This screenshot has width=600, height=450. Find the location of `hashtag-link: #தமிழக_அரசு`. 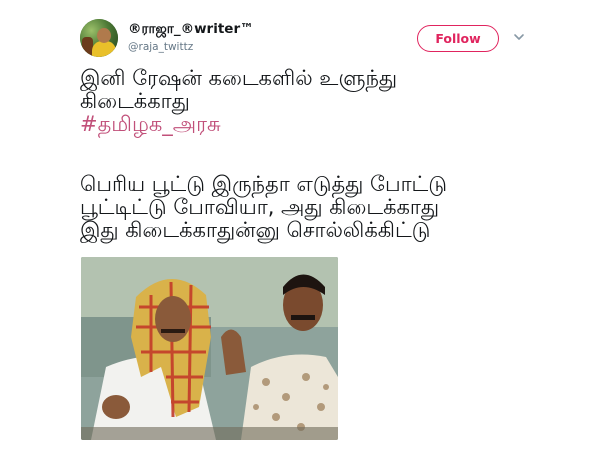

hashtag-link: #தமிழக_அரசு is located at coordinates (310, 124).